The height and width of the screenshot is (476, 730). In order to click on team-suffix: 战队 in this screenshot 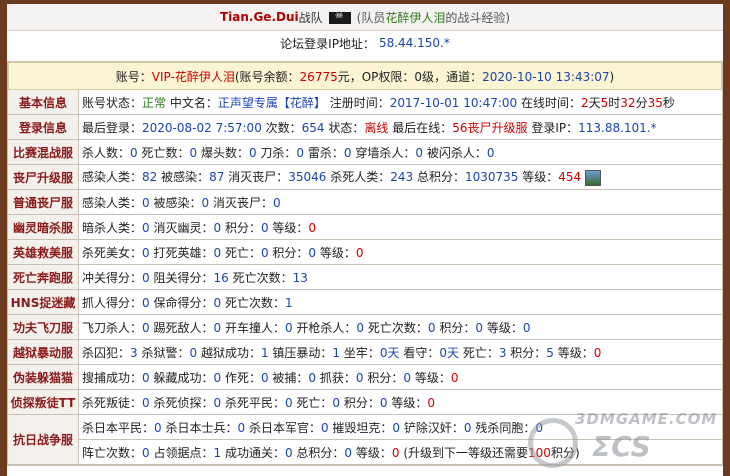, I will do `click(310, 17)`.